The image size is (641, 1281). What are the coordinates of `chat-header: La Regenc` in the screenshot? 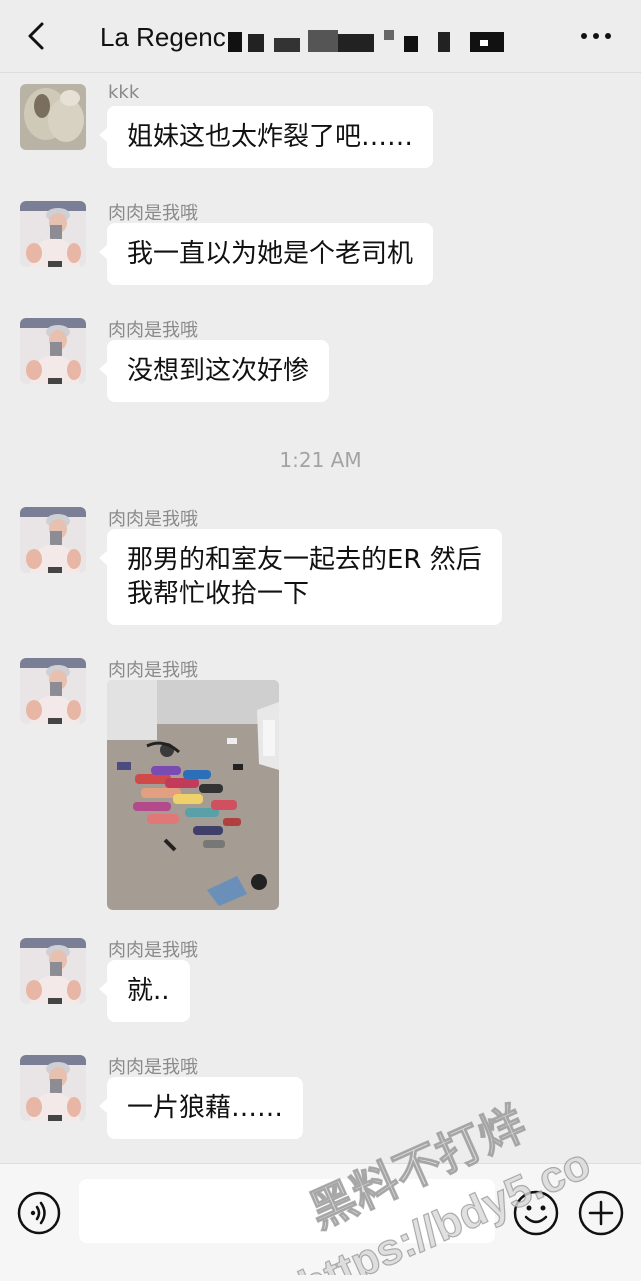 It's located at (320, 36).